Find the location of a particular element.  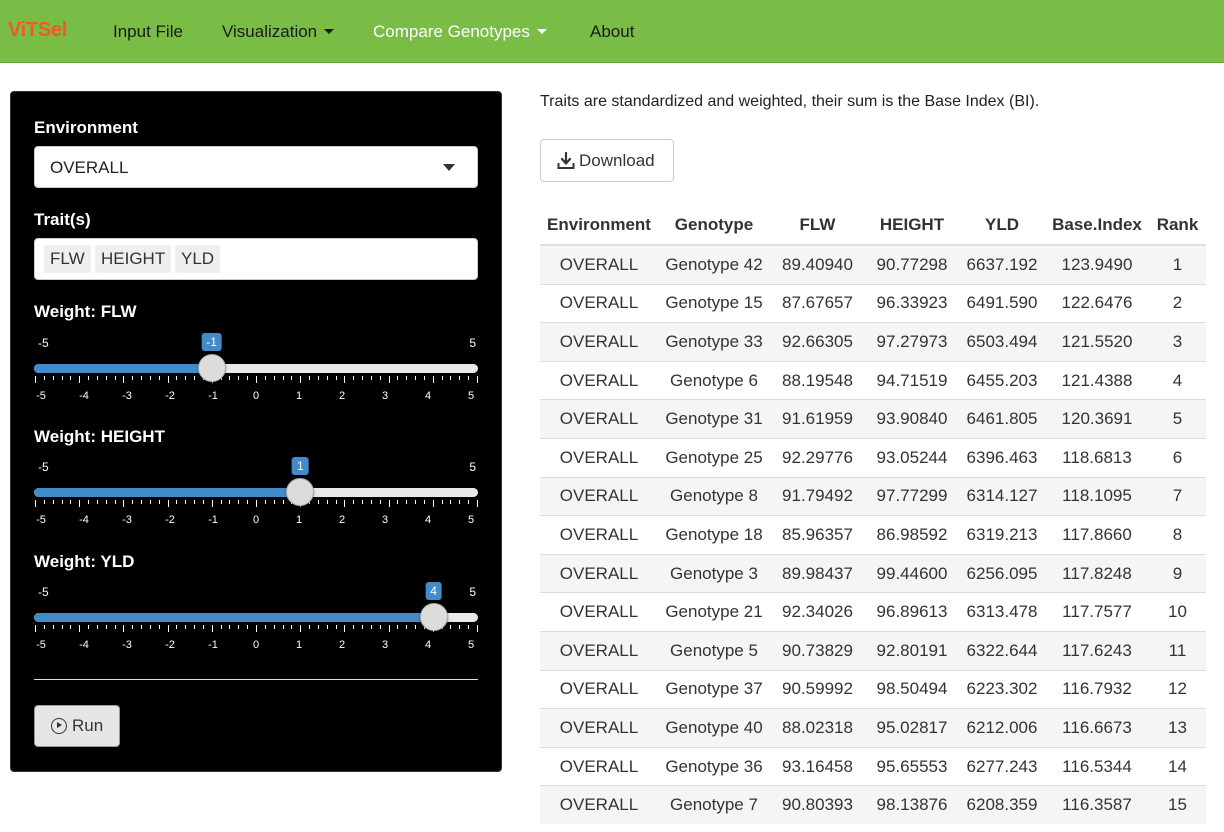

nav-compare-genotypes-dropdown: Compare Genotypes is located at coordinates (460, 32).